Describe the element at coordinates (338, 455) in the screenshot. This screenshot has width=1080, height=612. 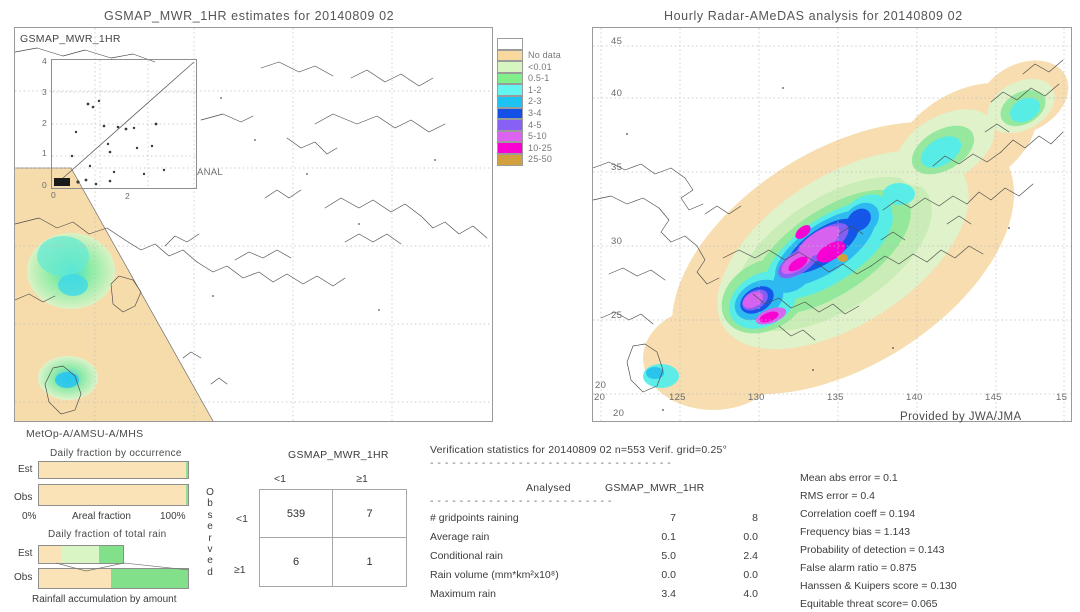
I see `contingency-title: GSMAP_MWR_1HR` at that location.